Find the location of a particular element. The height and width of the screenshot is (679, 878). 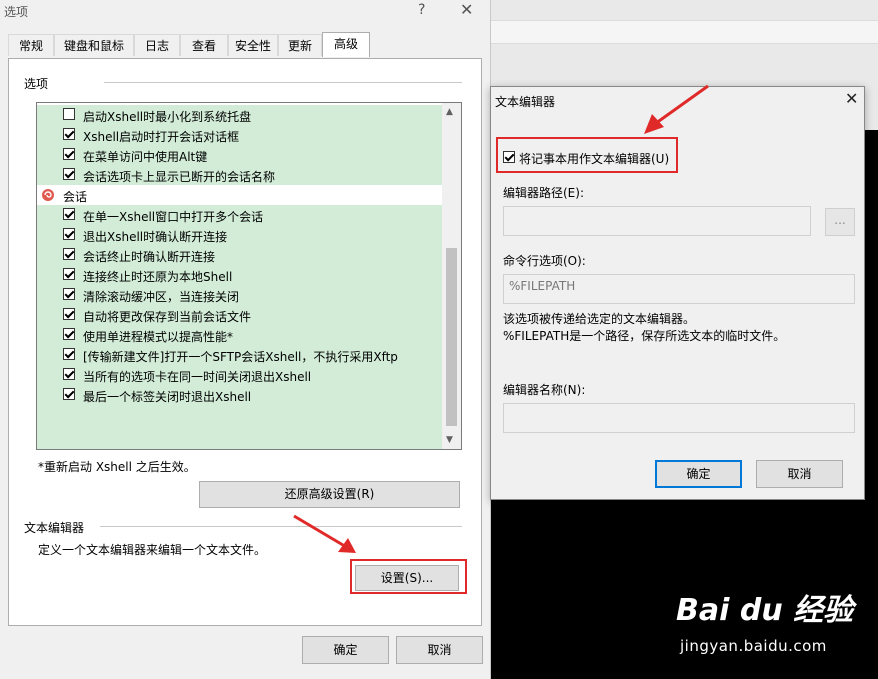

list-item: 启动Xshell时最小化到系统托盘 is located at coordinates (239, 115).